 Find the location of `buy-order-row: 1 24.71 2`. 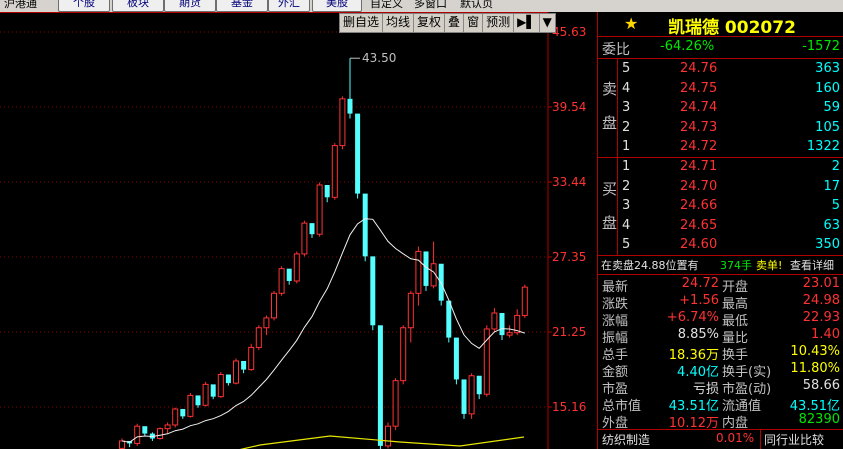

buy-order-row: 1 24.71 2 is located at coordinates (720, 167).